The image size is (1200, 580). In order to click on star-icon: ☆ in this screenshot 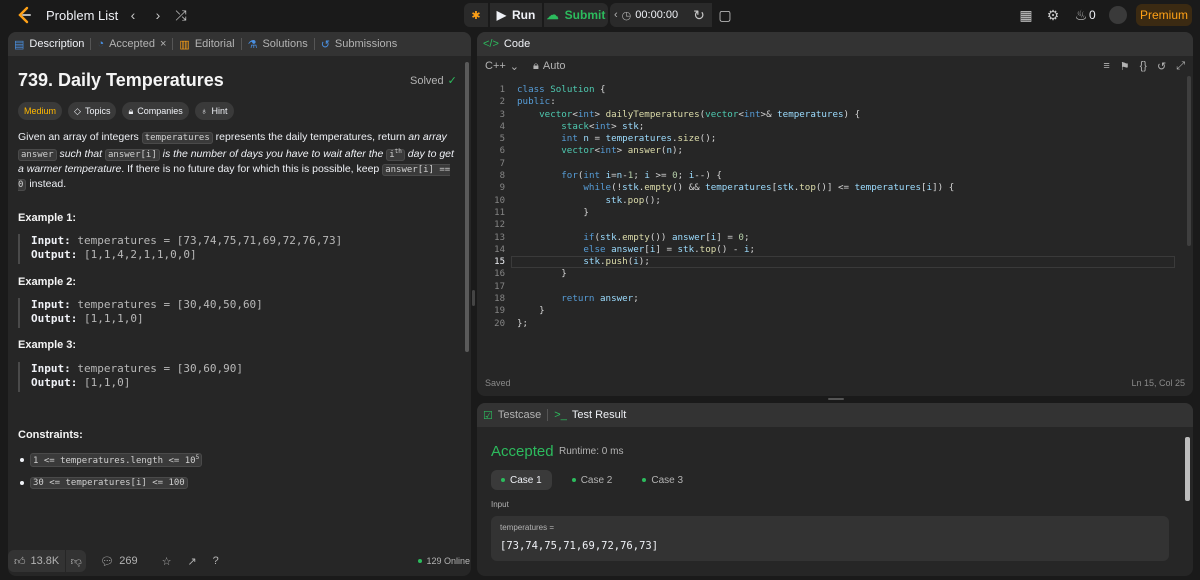, I will do `click(167, 561)`.